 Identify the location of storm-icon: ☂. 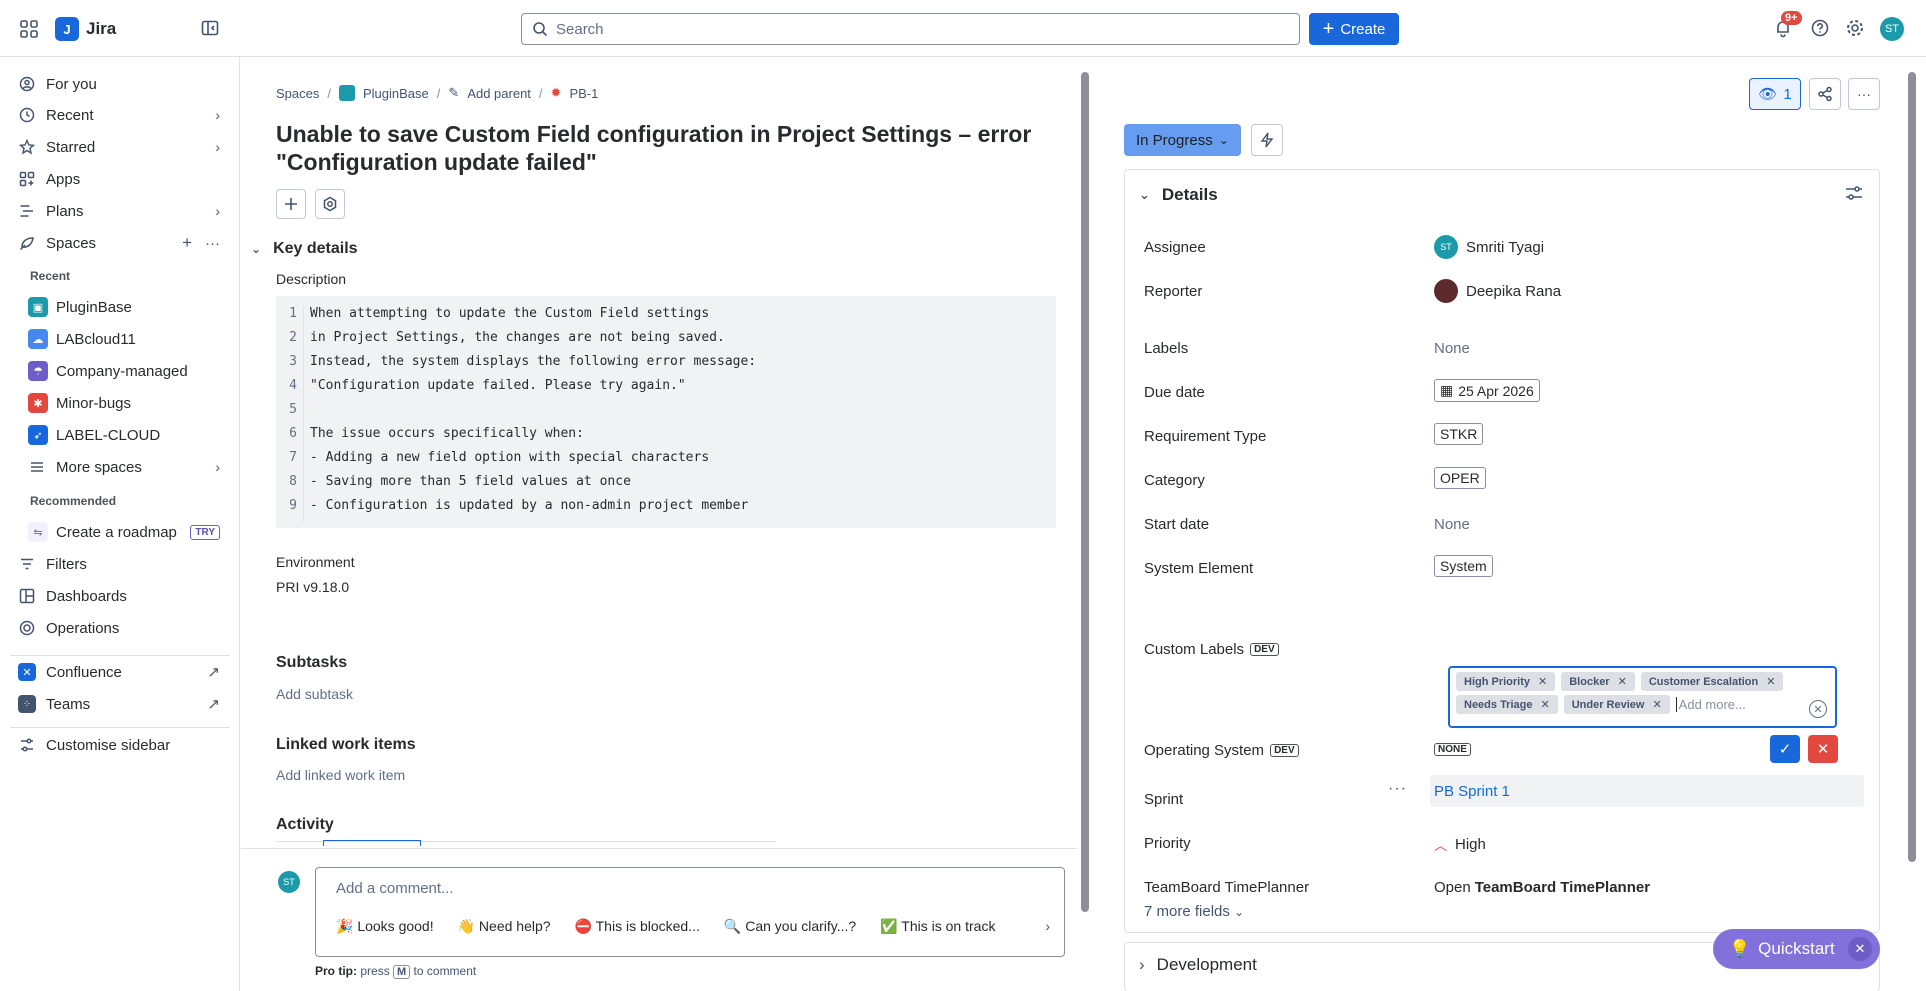
(38, 371).